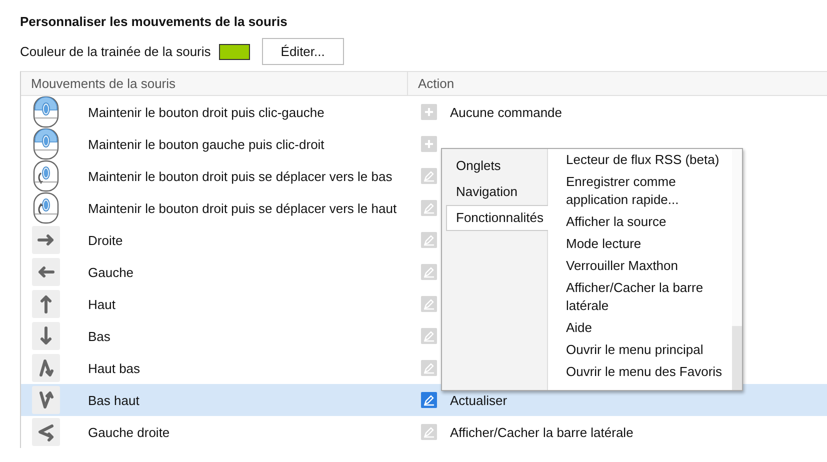  What do you see at coordinates (242, 208) in the screenshot?
I see `gesture-name: Maintenir le bouton droit puis se déplacer vers le haut` at bounding box center [242, 208].